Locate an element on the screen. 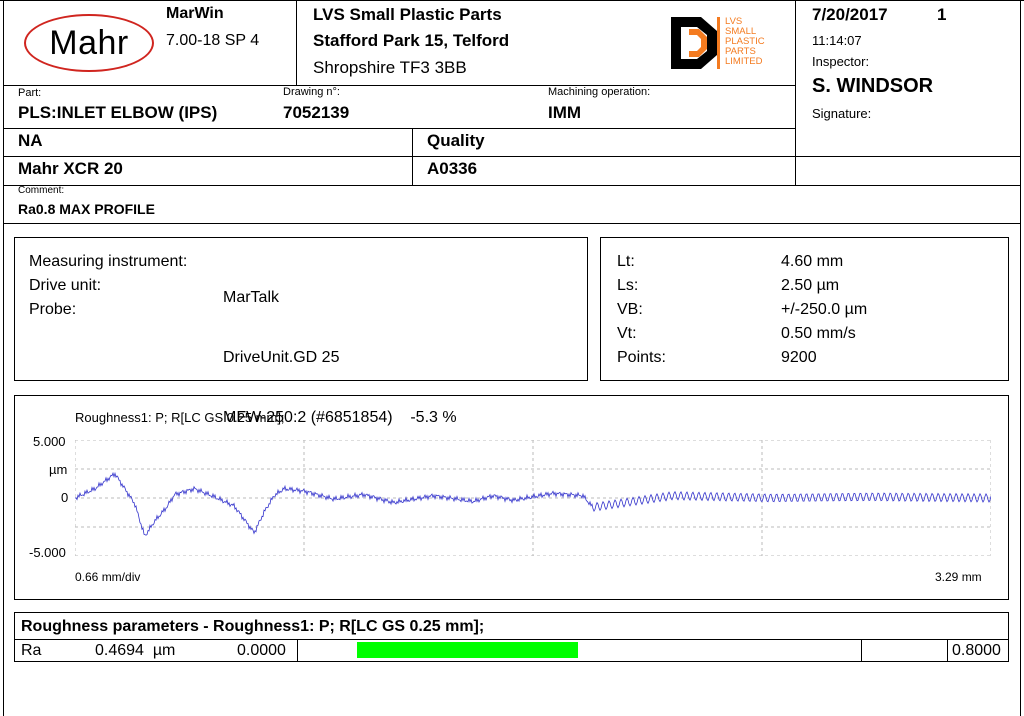  vt-value: 0.50 mm/s is located at coordinates (818, 333).